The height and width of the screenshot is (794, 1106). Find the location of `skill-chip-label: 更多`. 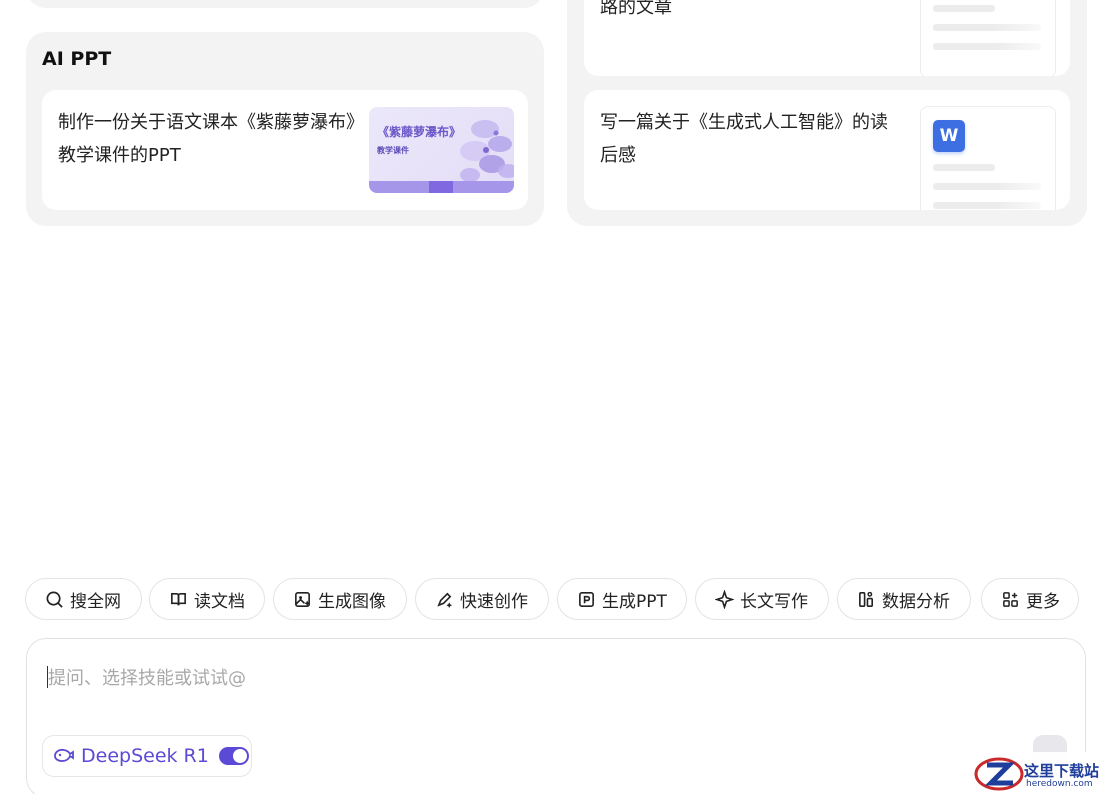

skill-chip-label: 更多 is located at coordinates (1043, 601).